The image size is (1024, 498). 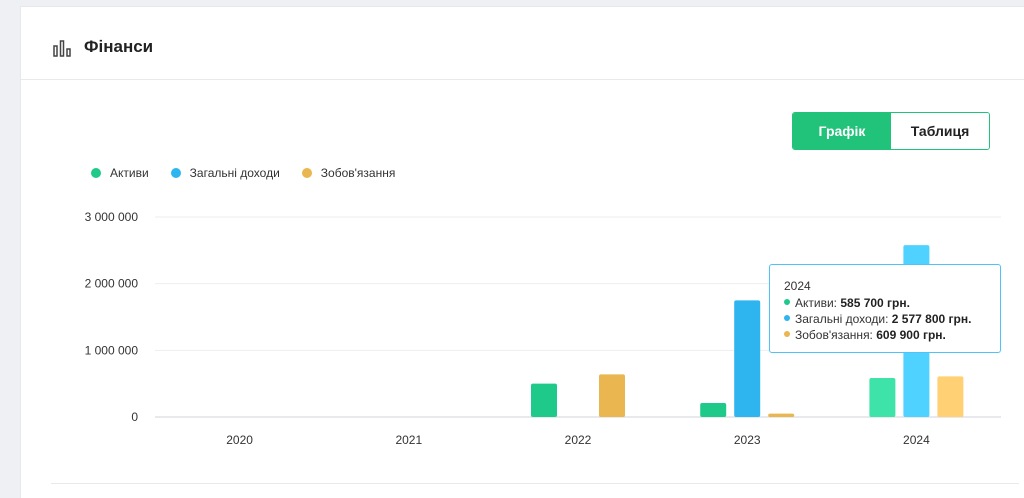 I want to click on tooltip-label-income: Загальні доходи:, so click(x=843, y=319).